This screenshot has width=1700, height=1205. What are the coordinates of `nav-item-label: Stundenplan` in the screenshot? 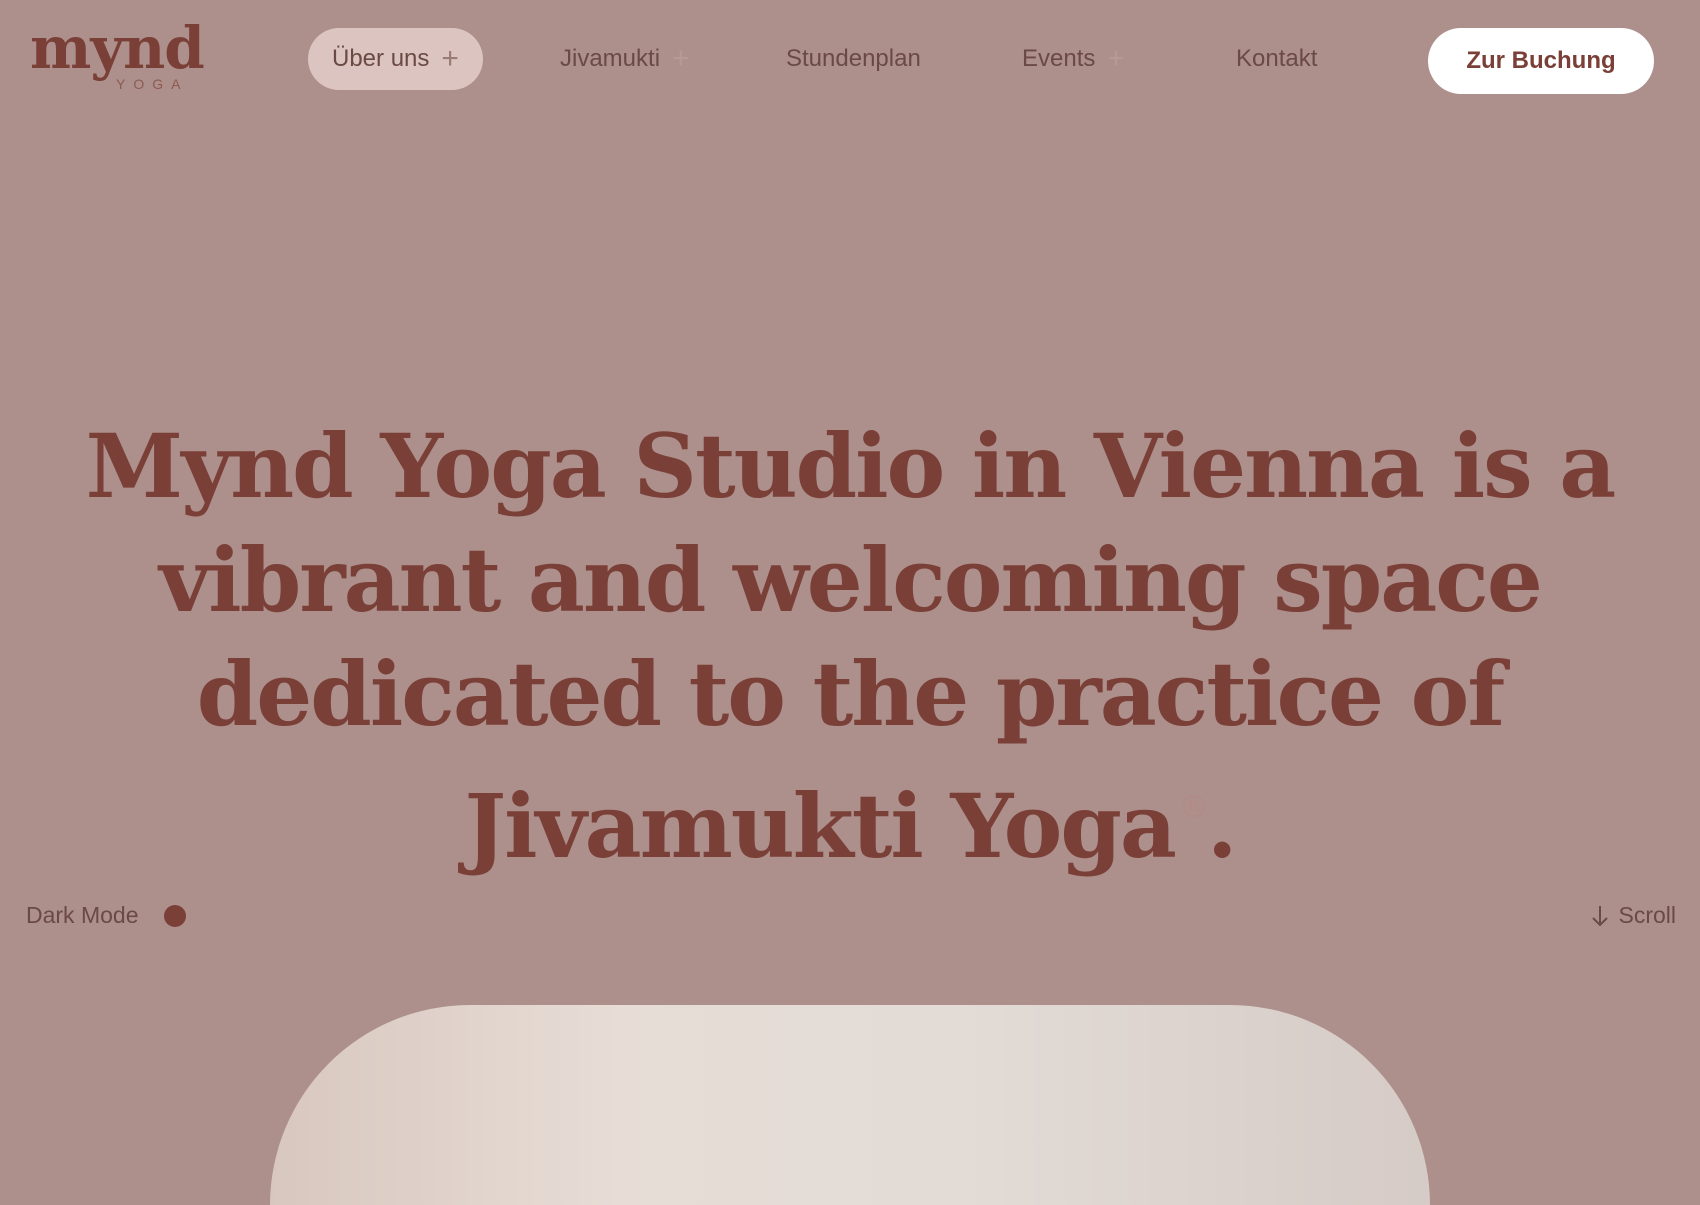 It's located at (853, 58).